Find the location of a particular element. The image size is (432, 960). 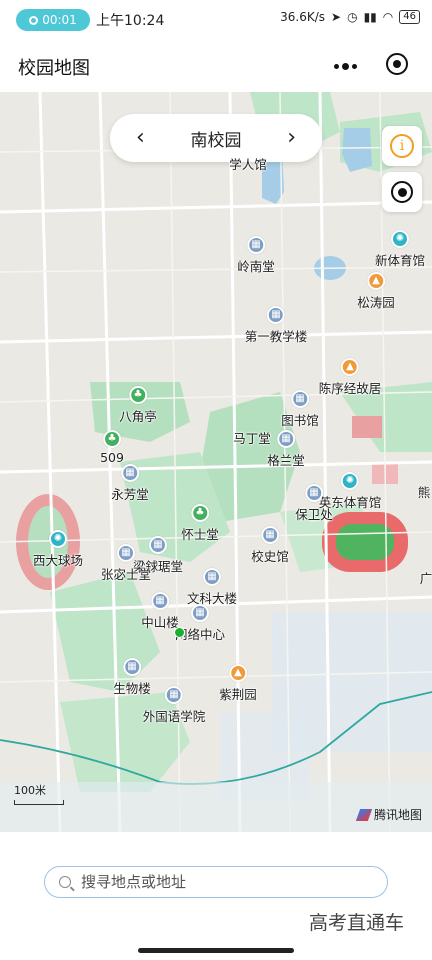

bottom-panel: 高考直通车 is located at coordinates (216, 896).